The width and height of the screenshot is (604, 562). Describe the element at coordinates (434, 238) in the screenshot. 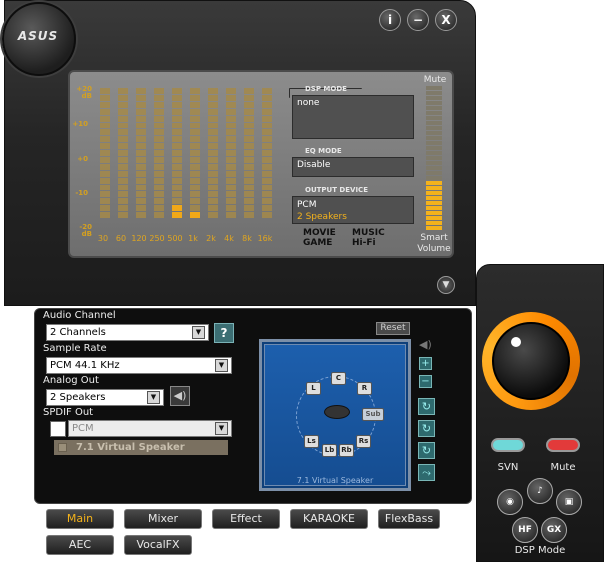

I see `smart-label-line1: Smart` at that location.